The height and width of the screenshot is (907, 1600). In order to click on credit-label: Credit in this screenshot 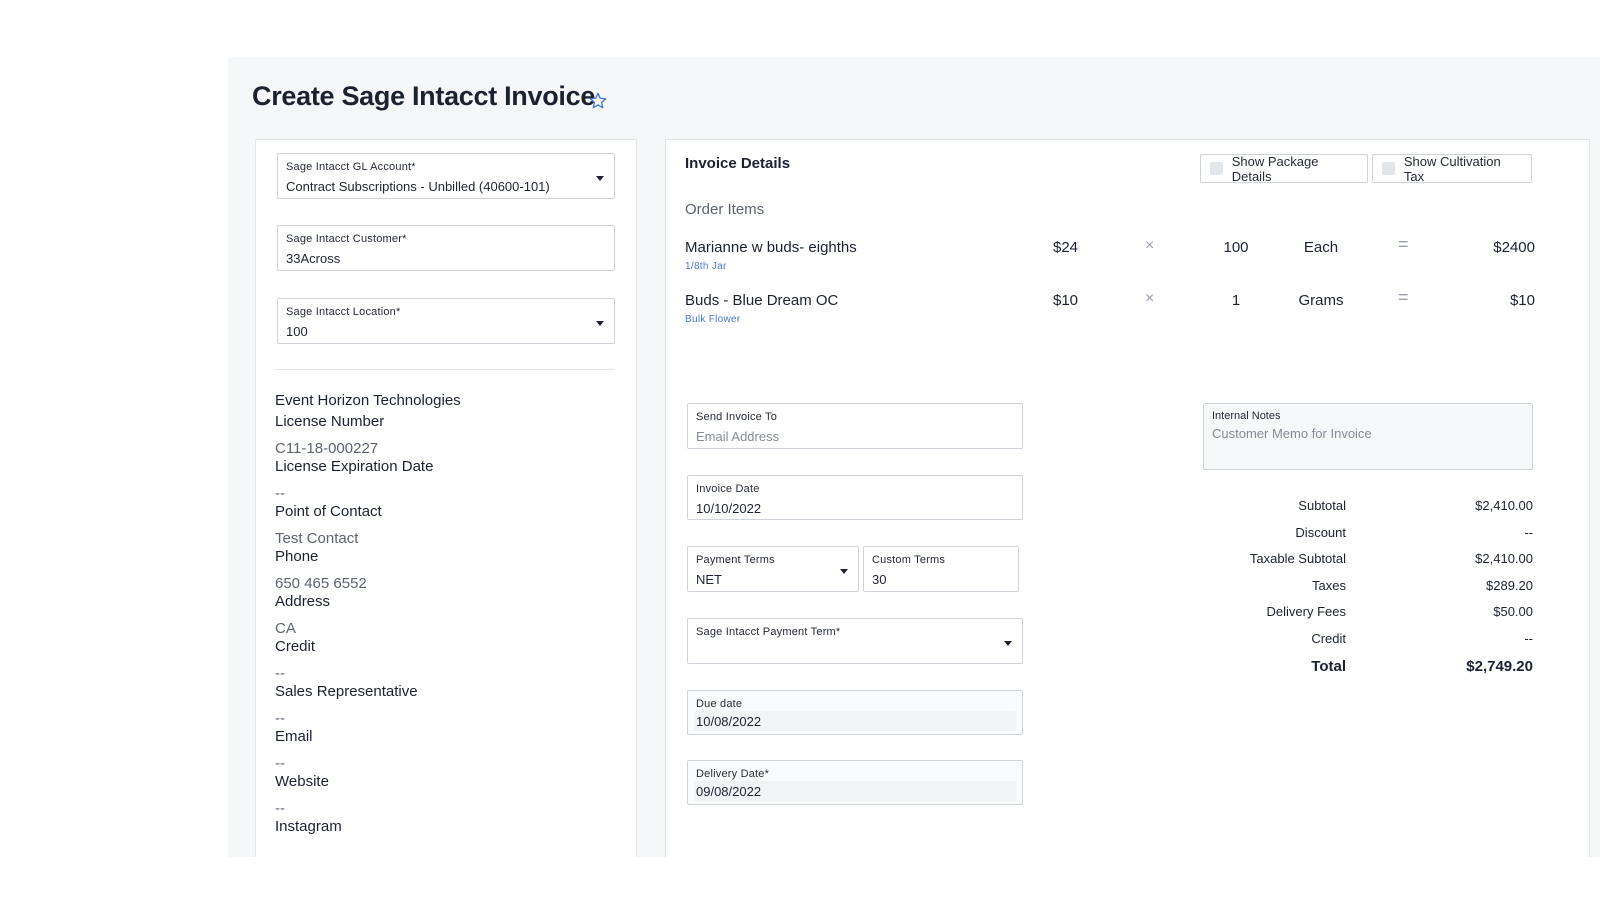, I will do `click(295, 646)`.